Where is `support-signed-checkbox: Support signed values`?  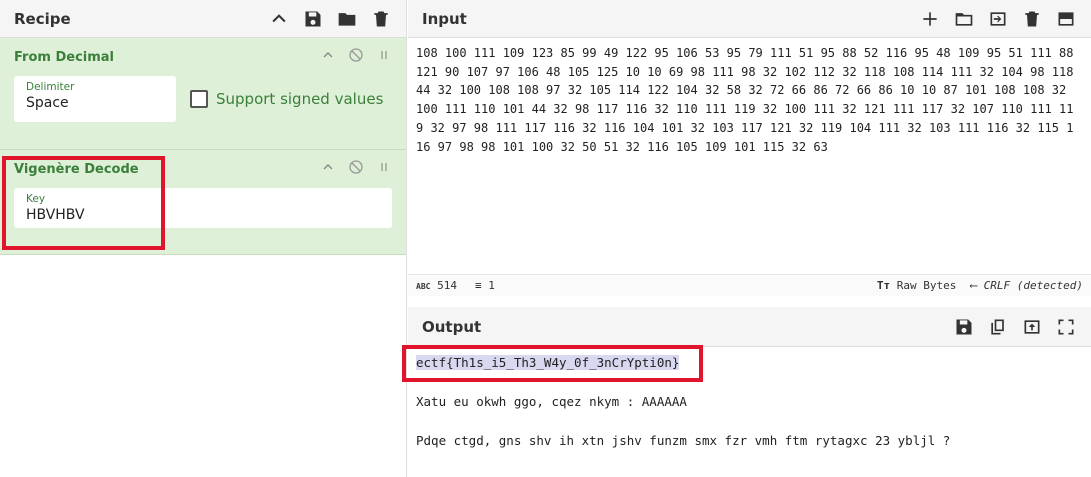 support-signed-checkbox: Support signed values is located at coordinates (286, 99).